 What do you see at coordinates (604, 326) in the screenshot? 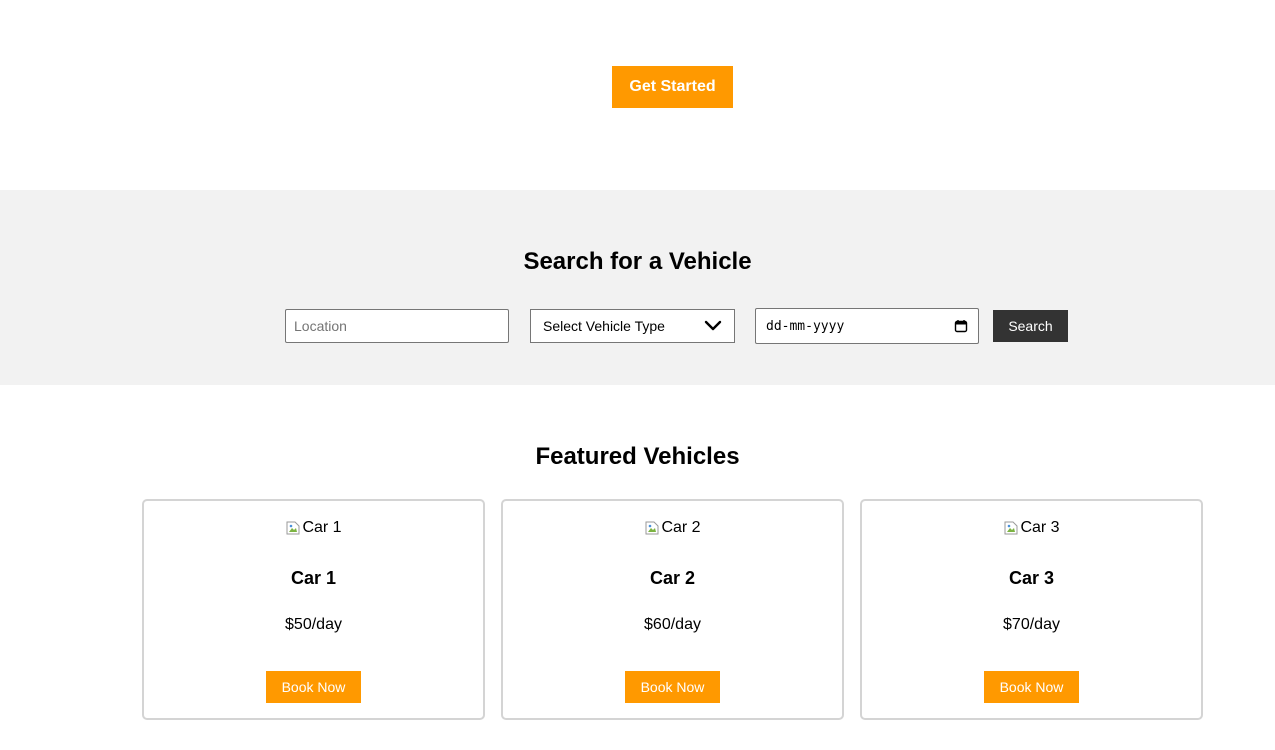
I see `vehicle-type-selected-value: Select Vehicle Type` at bounding box center [604, 326].